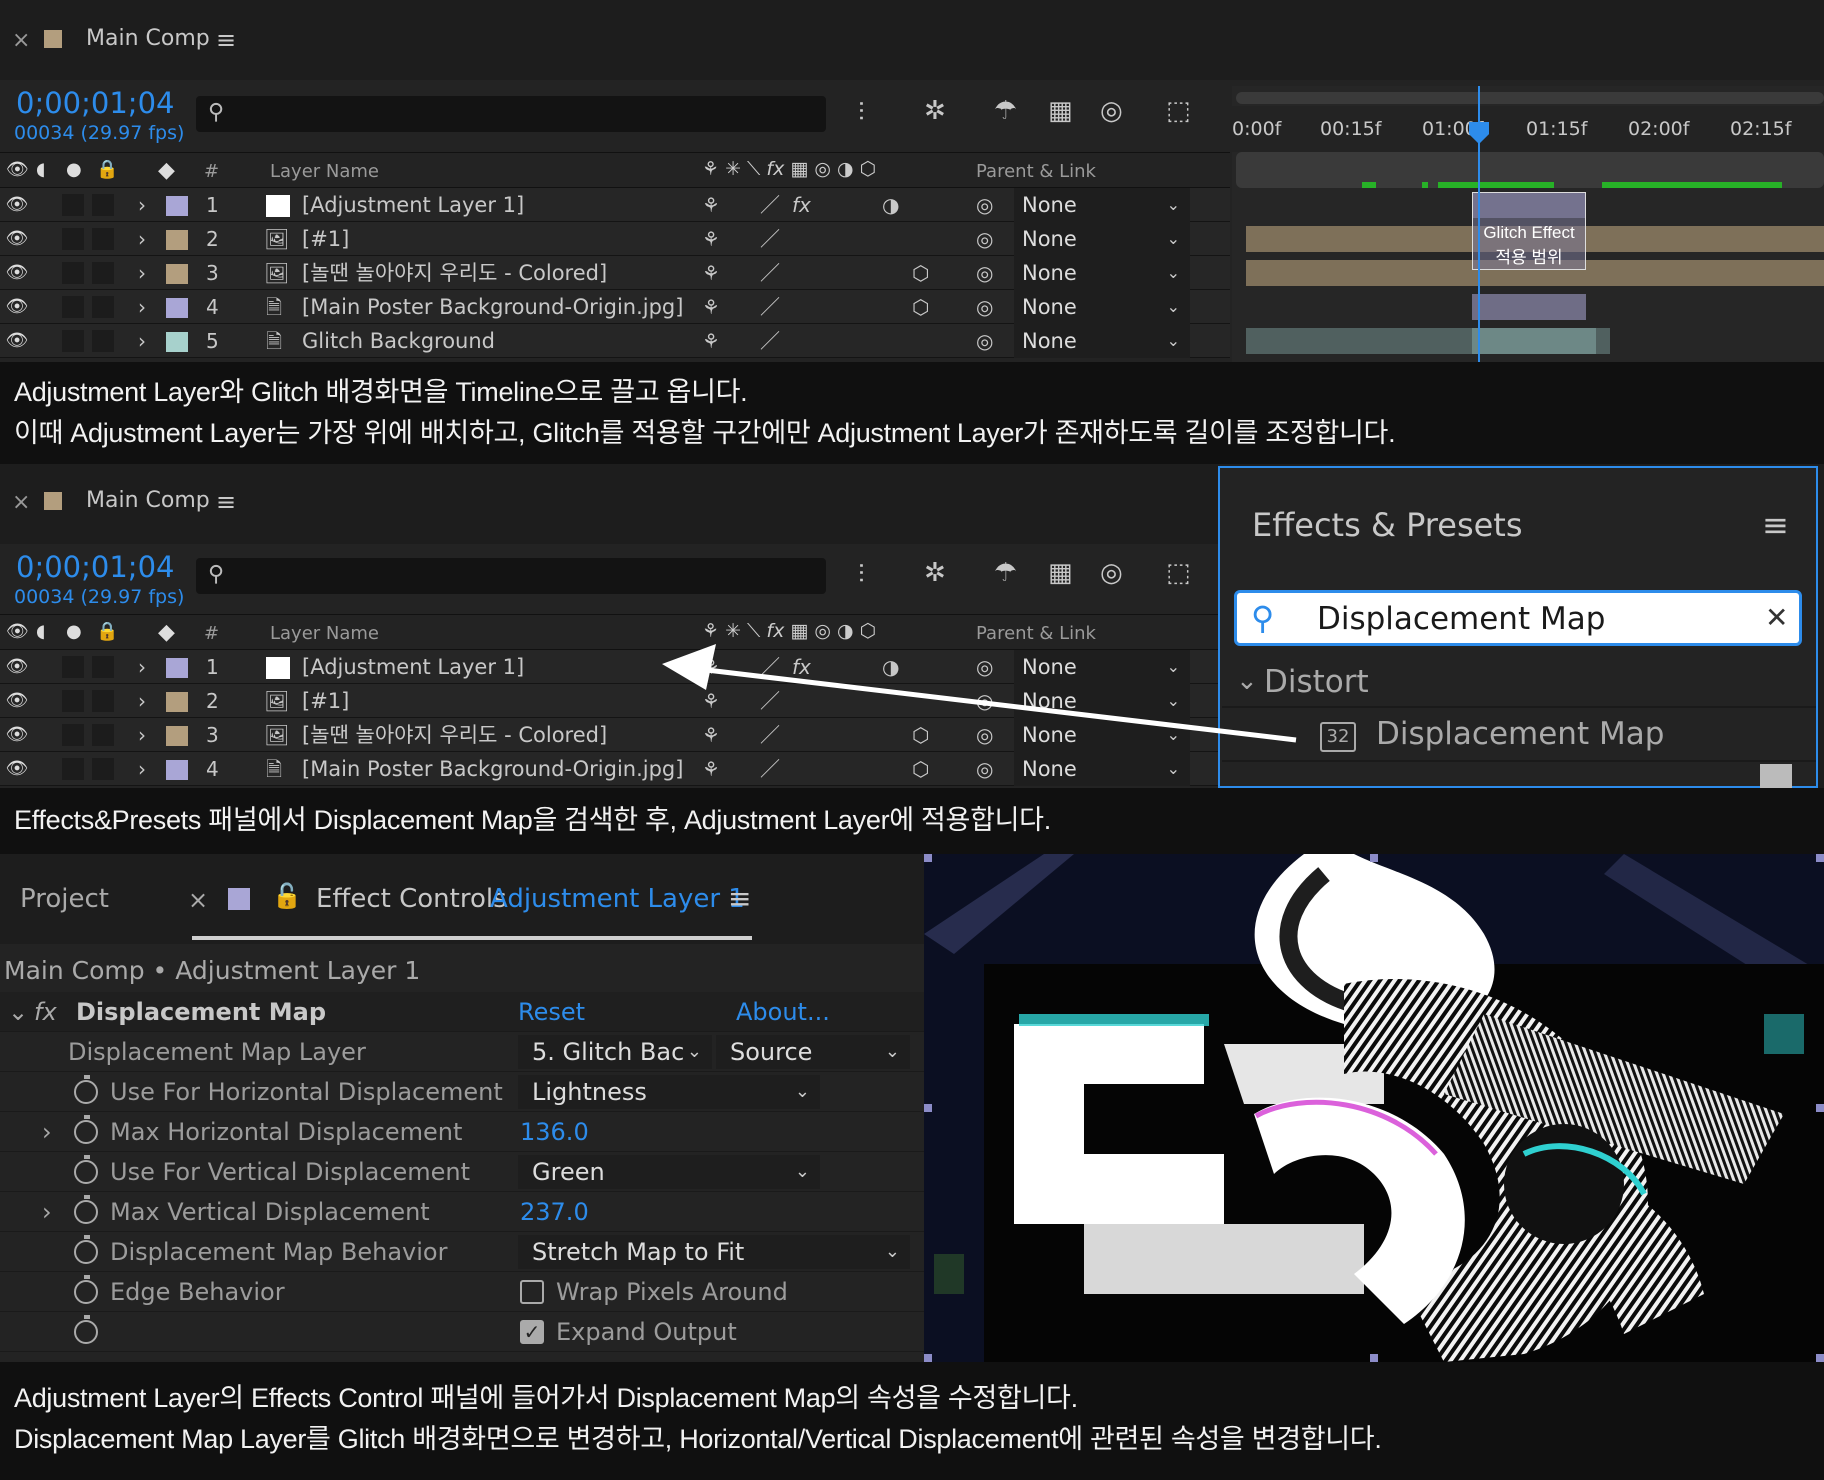 Image resolution: width=1824 pixels, height=1480 pixels. What do you see at coordinates (935, 111) in the screenshot?
I see `draft-3d-icon: ✲` at bounding box center [935, 111].